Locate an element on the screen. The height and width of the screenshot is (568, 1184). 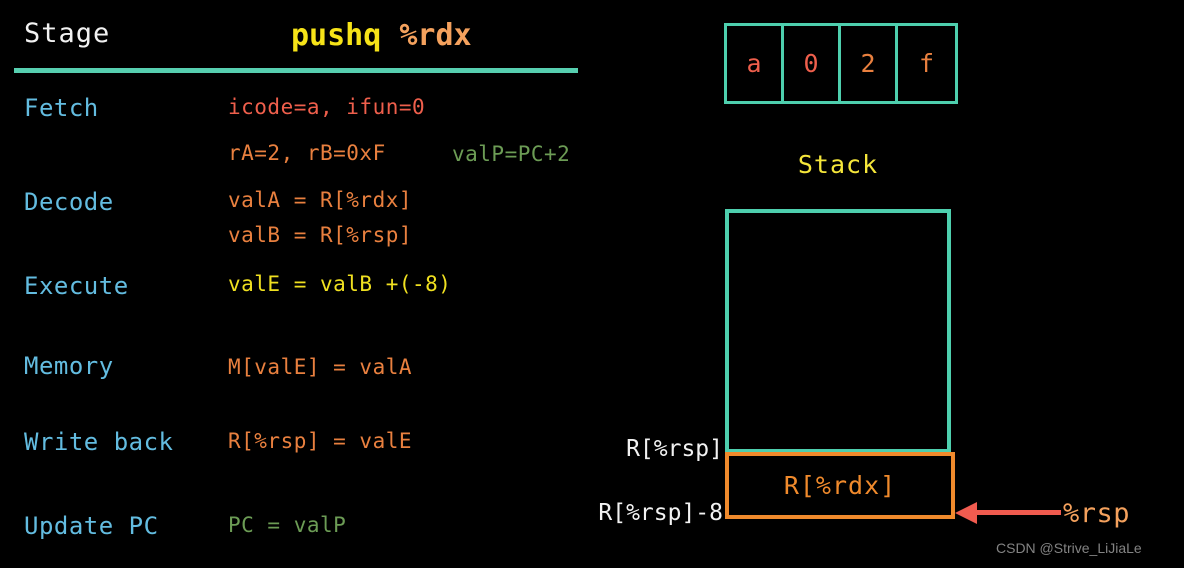
stage-label-write-back: Write back is located at coordinates (99, 442).